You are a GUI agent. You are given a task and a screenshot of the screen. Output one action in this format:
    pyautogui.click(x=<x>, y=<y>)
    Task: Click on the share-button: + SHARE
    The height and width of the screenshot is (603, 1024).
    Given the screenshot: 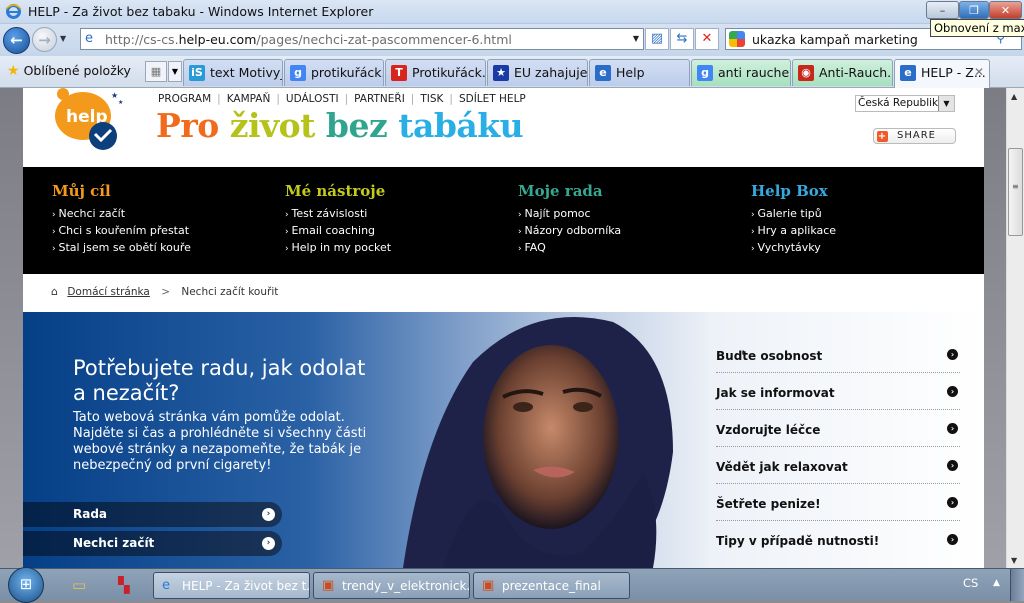 What is the action you would take?
    pyautogui.click(x=914, y=136)
    